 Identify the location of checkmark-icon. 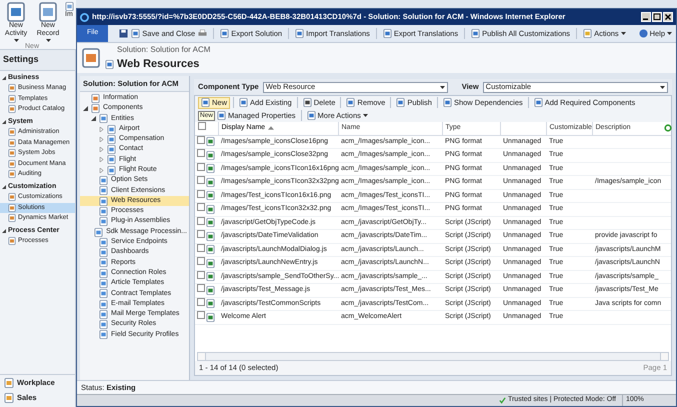
(502, 400).